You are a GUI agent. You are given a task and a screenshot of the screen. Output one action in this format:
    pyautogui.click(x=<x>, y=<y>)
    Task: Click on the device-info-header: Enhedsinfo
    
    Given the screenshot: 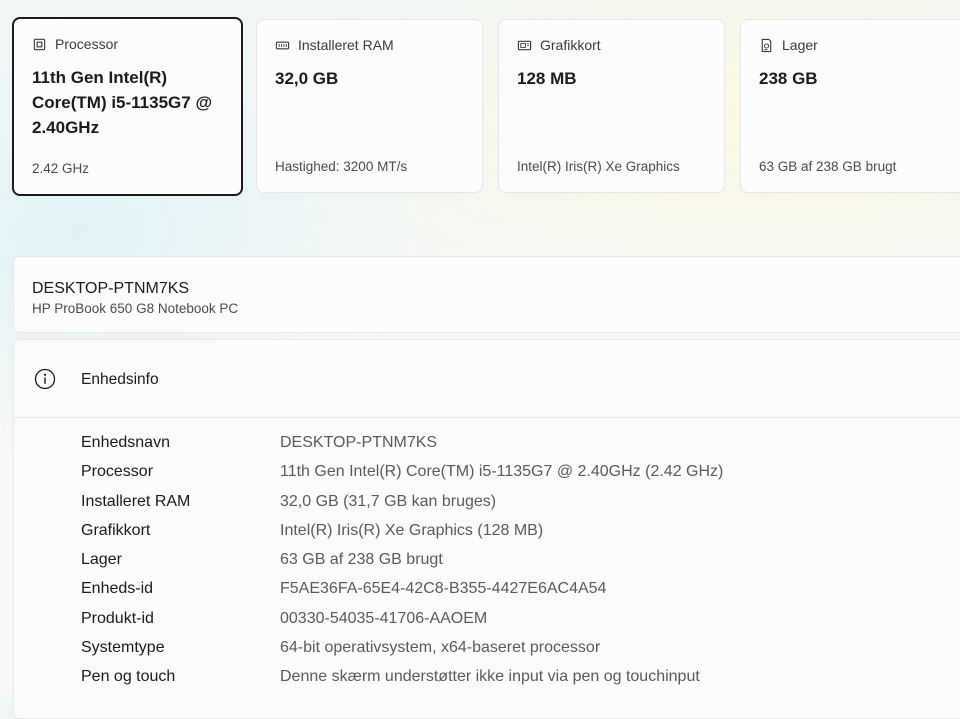 What is the action you would take?
    pyautogui.click(x=487, y=379)
    